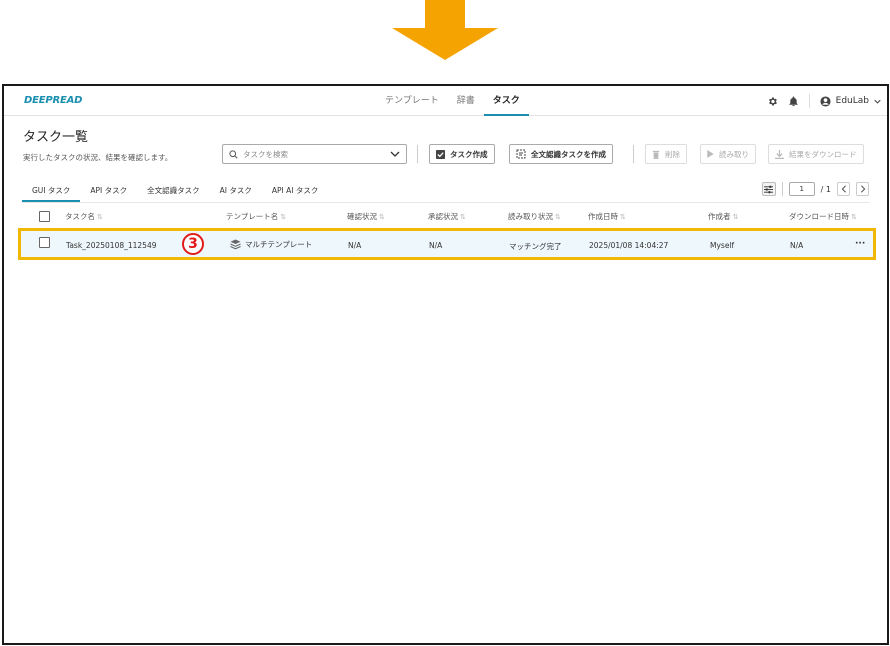 The width and height of the screenshot is (890, 646). I want to click on user-avatar-icon, so click(825, 101).